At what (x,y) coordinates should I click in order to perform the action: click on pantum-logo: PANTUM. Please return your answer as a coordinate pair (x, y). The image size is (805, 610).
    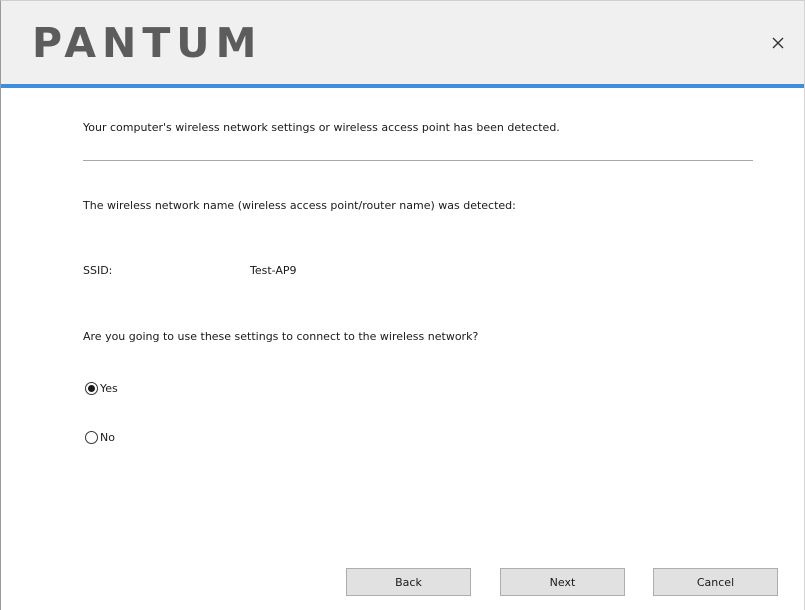
    Looking at the image, I should click on (147, 43).